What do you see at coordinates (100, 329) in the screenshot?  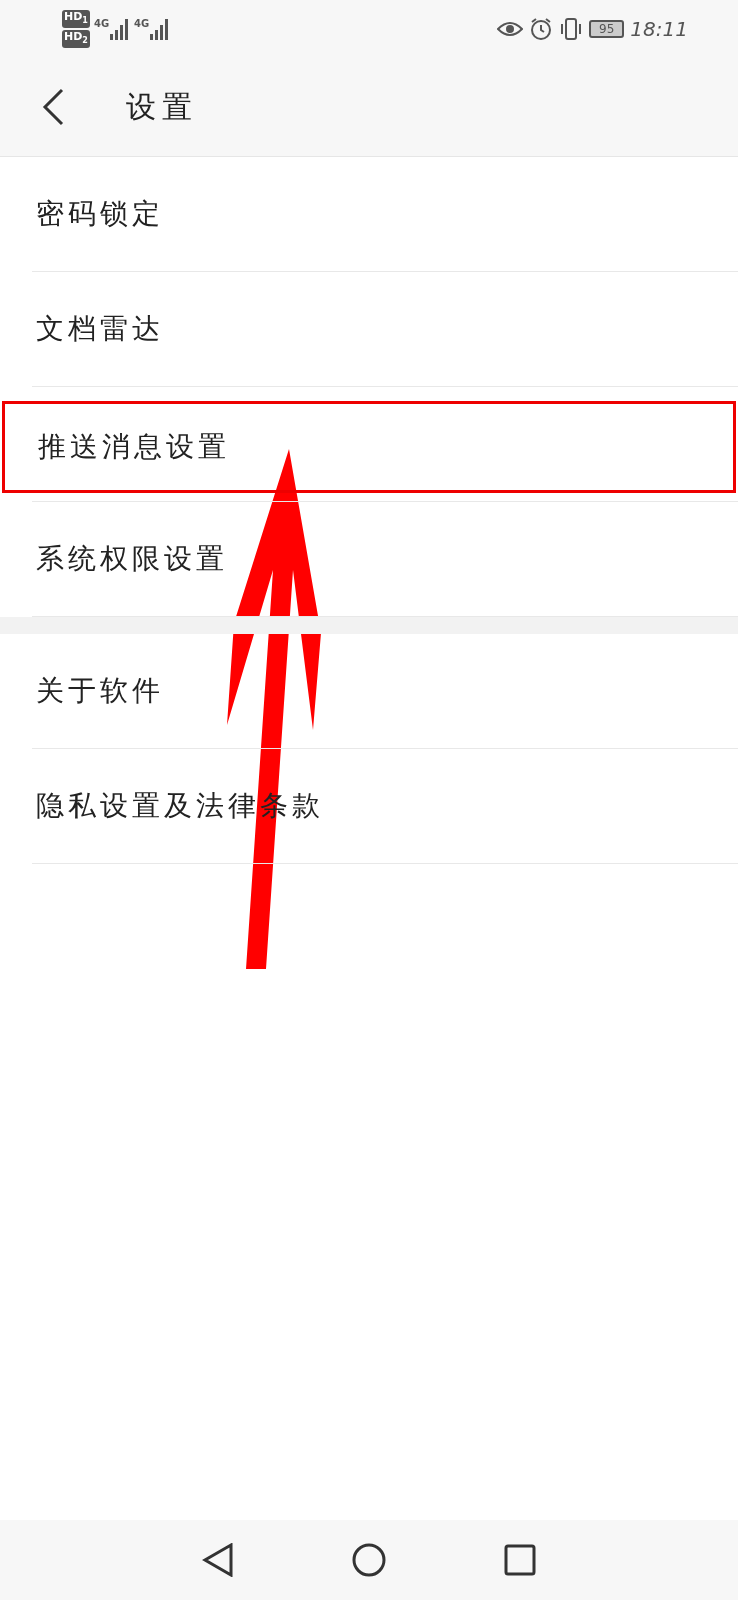 I see `settings-item: 文档雷达` at bounding box center [100, 329].